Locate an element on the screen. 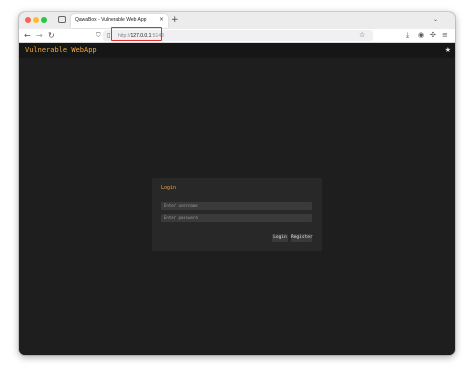 The image size is (474, 380). tab-list-icon: ⌄ is located at coordinates (435, 20).